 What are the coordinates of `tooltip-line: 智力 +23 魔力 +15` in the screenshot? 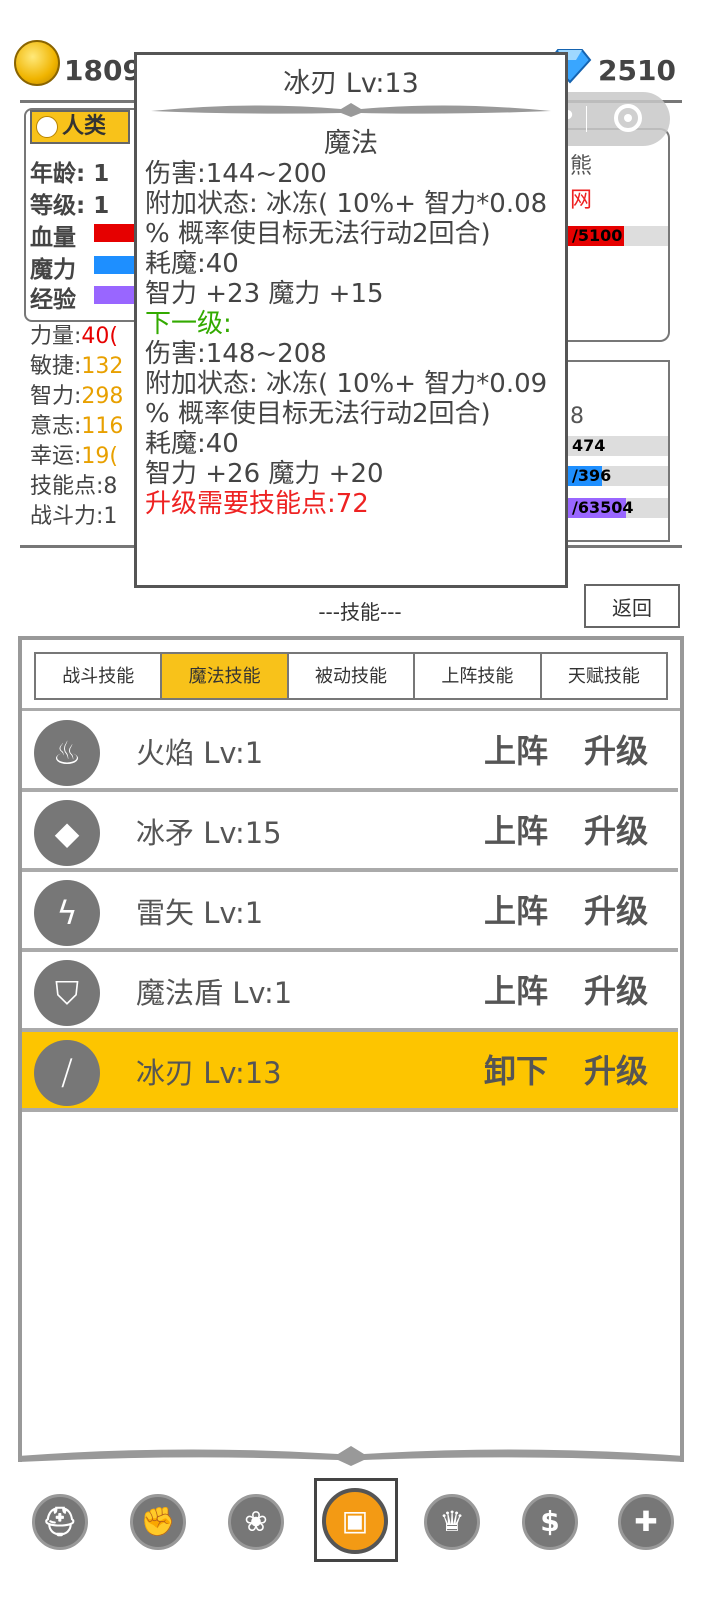 It's located at (264, 294).